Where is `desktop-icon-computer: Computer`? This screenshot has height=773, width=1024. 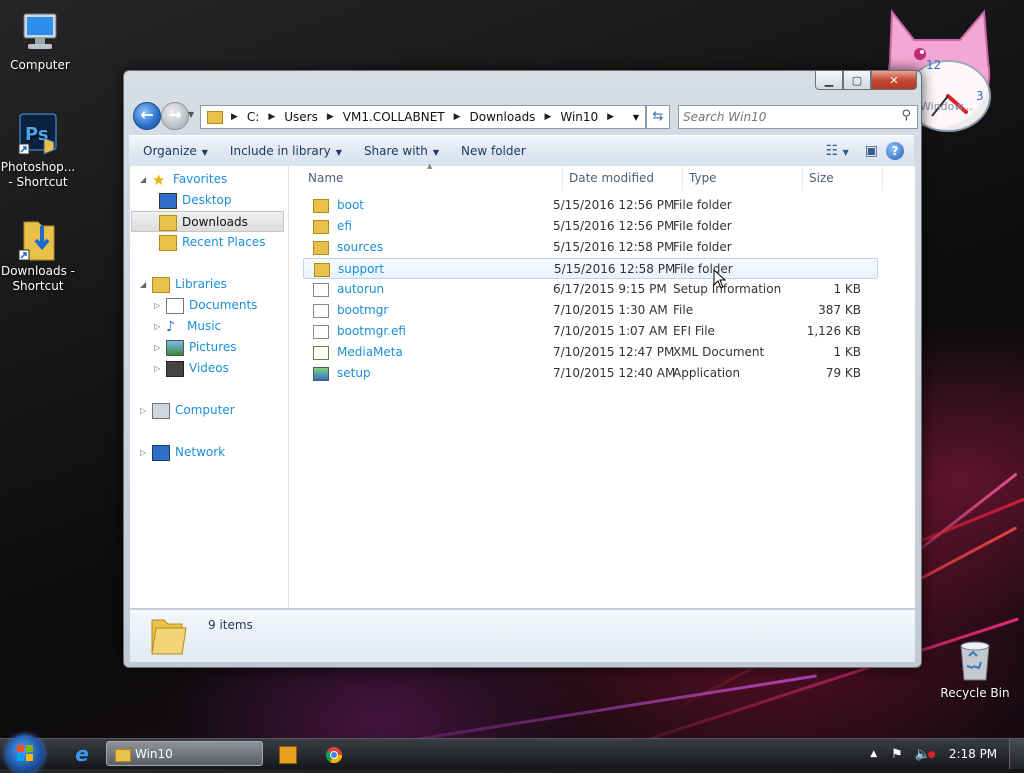
desktop-icon-computer: Computer is located at coordinates (40, 41).